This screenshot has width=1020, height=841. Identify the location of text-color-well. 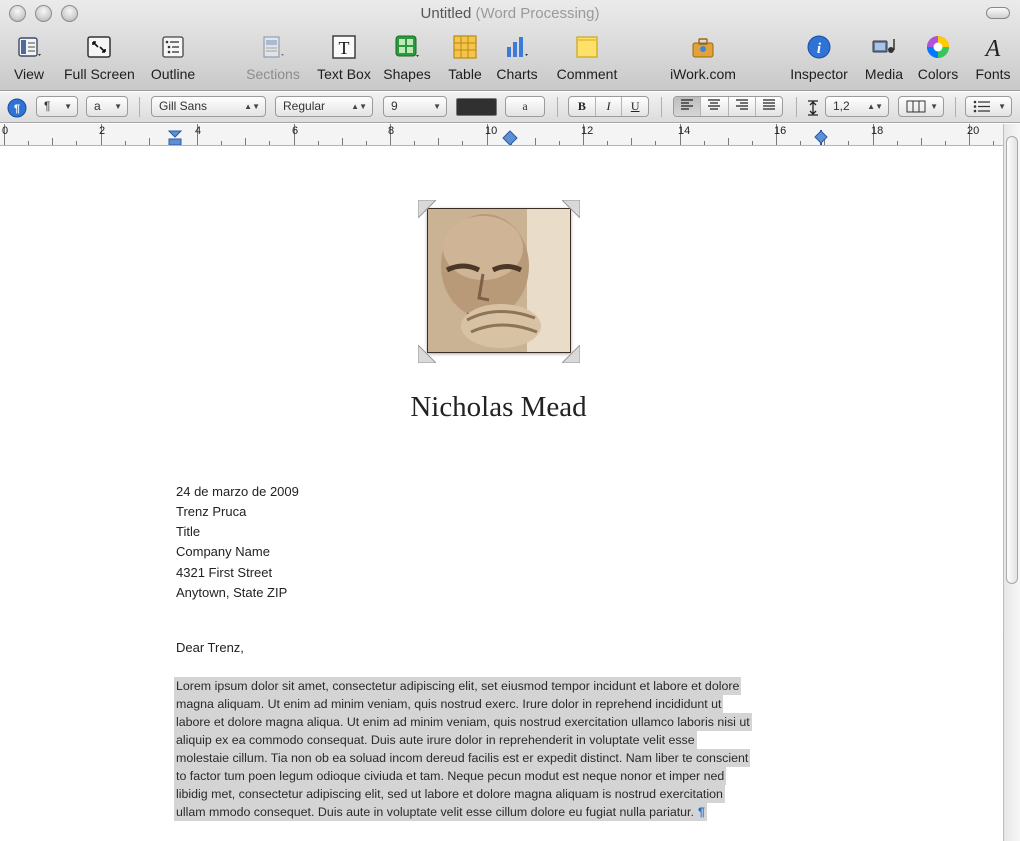
(476, 107).